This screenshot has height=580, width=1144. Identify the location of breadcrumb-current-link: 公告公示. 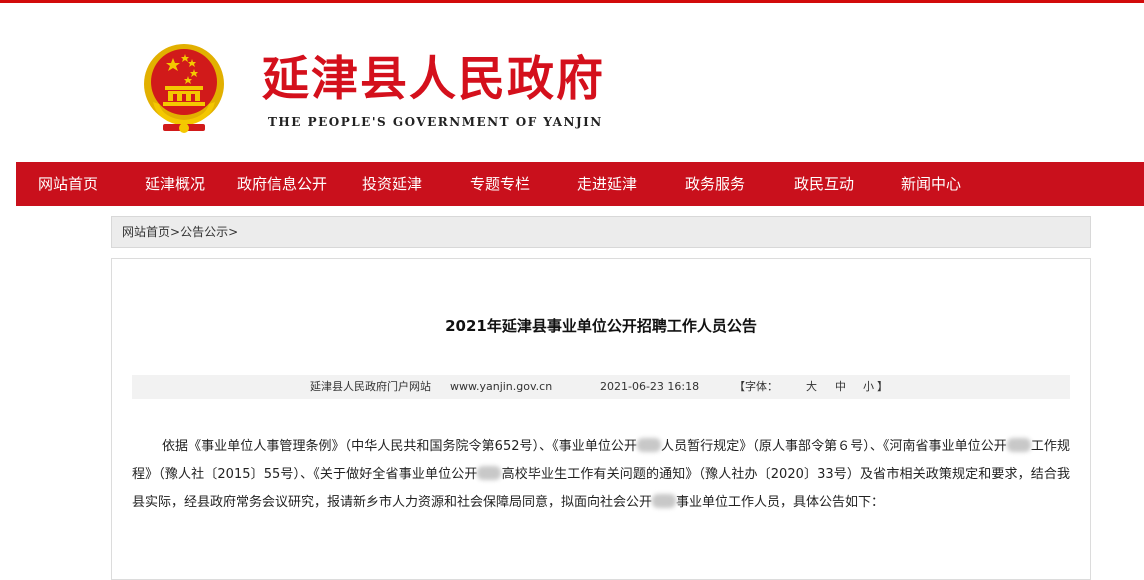
(204, 232).